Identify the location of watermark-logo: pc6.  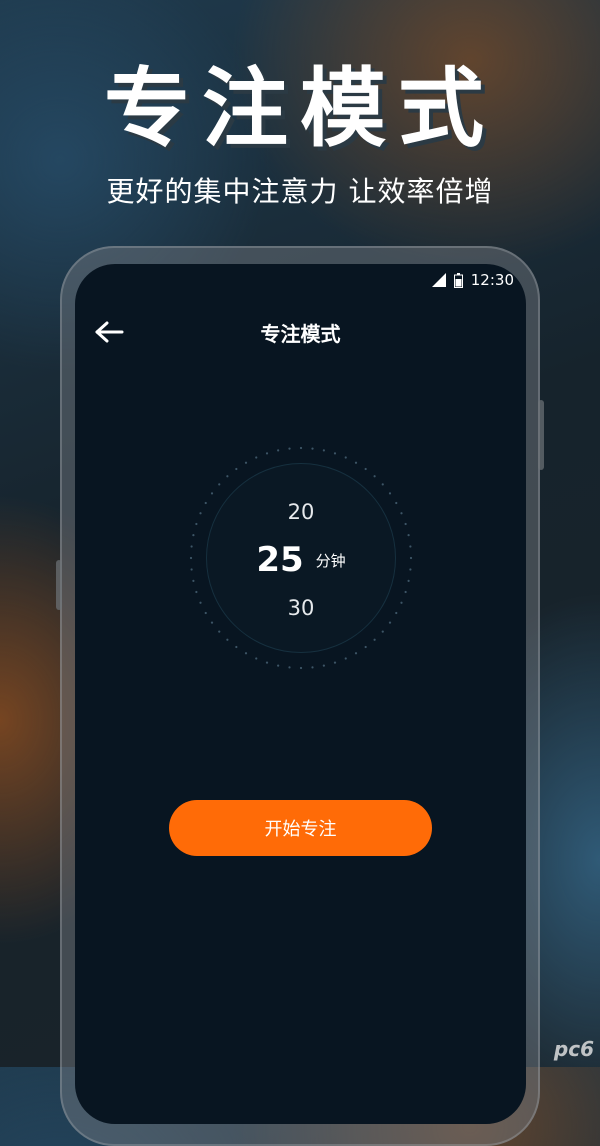
(573, 1049).